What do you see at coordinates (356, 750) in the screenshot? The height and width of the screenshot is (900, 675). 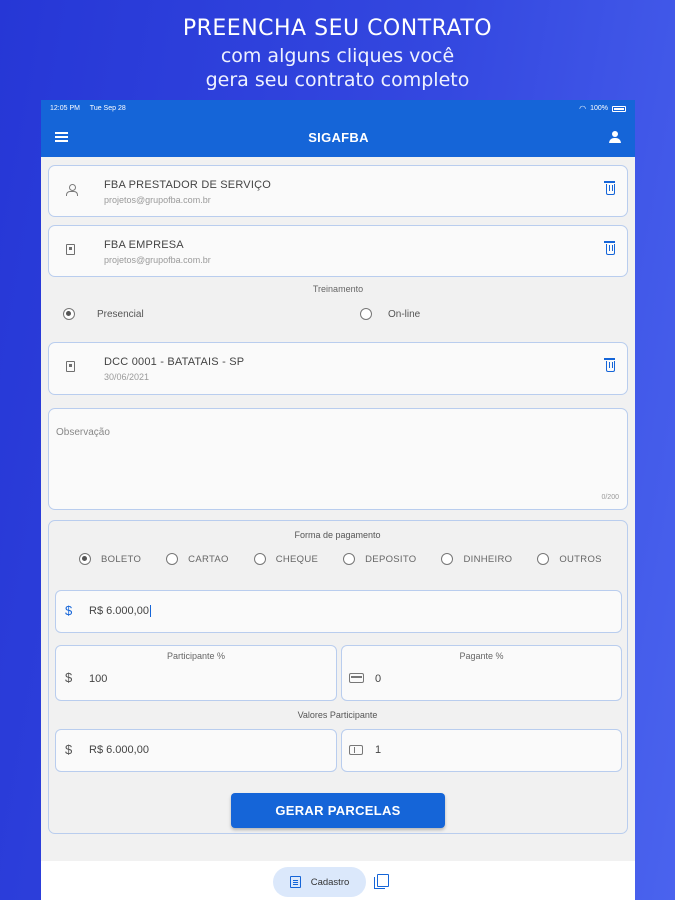 I see `ticket-icon` at bounding box center [356, 750].